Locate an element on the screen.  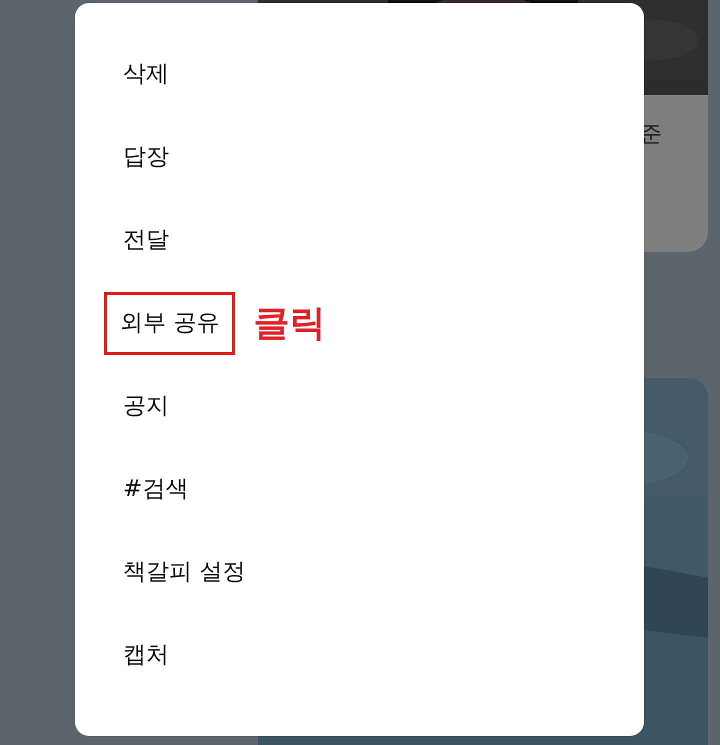
menu-item: #검색 is located at coordinates (156, 489).